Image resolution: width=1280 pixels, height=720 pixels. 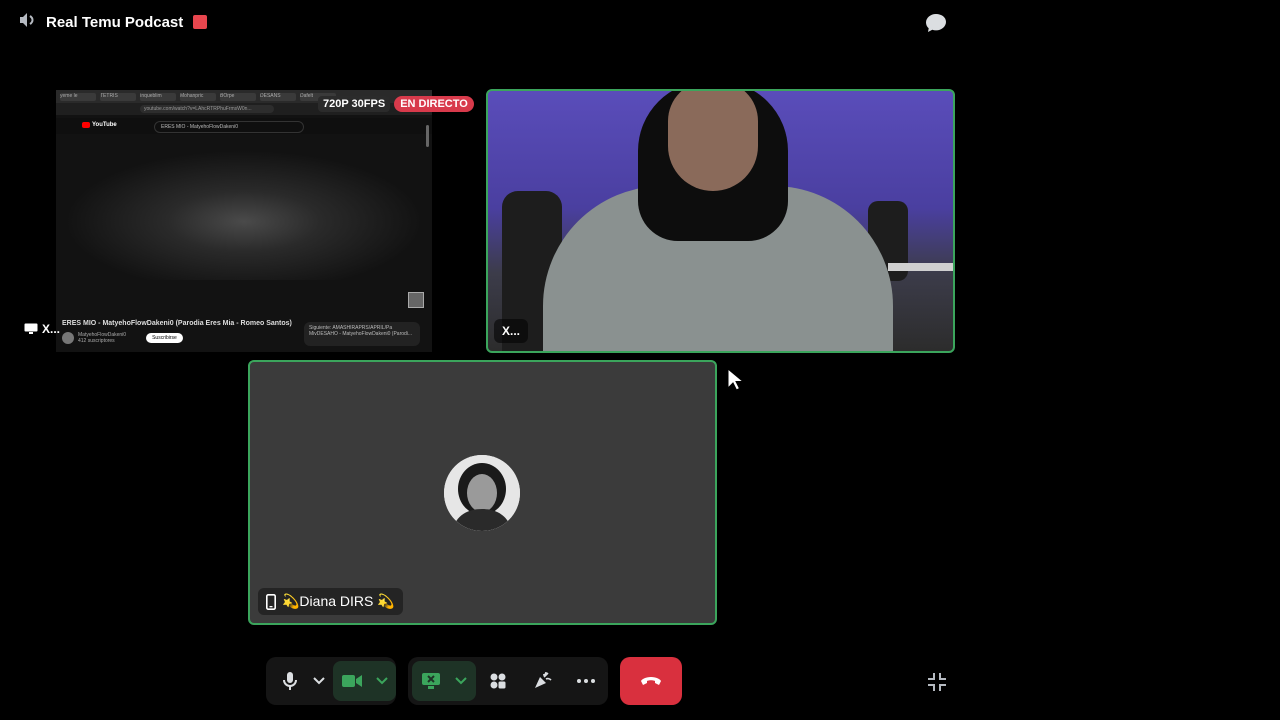 I want to click on shared-scrollbar, so click(x=427, y=136).